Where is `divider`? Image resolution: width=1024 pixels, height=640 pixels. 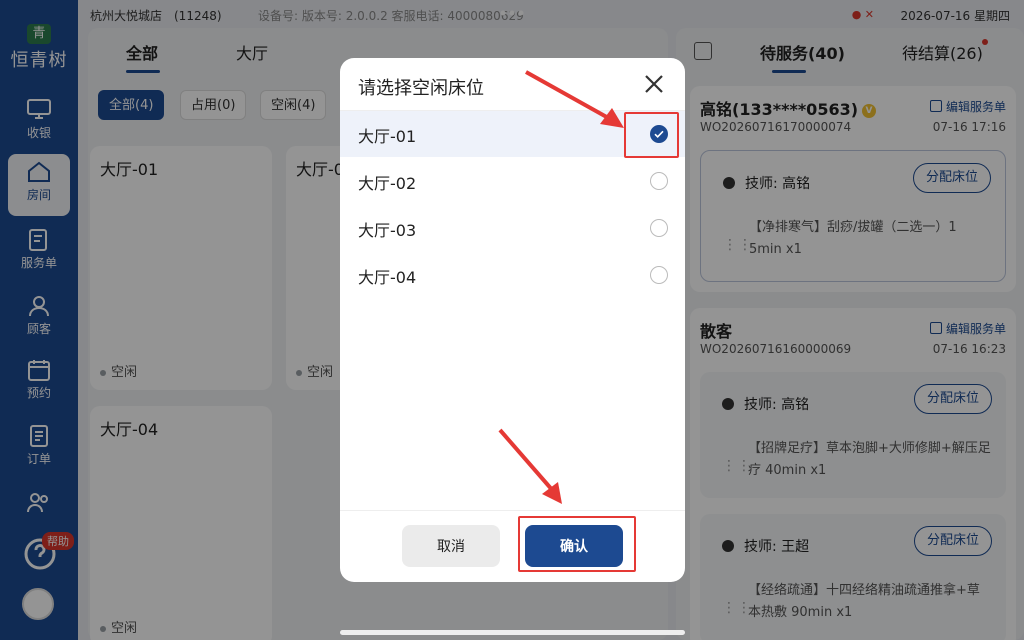 divider is located at coordinates (512, 510).